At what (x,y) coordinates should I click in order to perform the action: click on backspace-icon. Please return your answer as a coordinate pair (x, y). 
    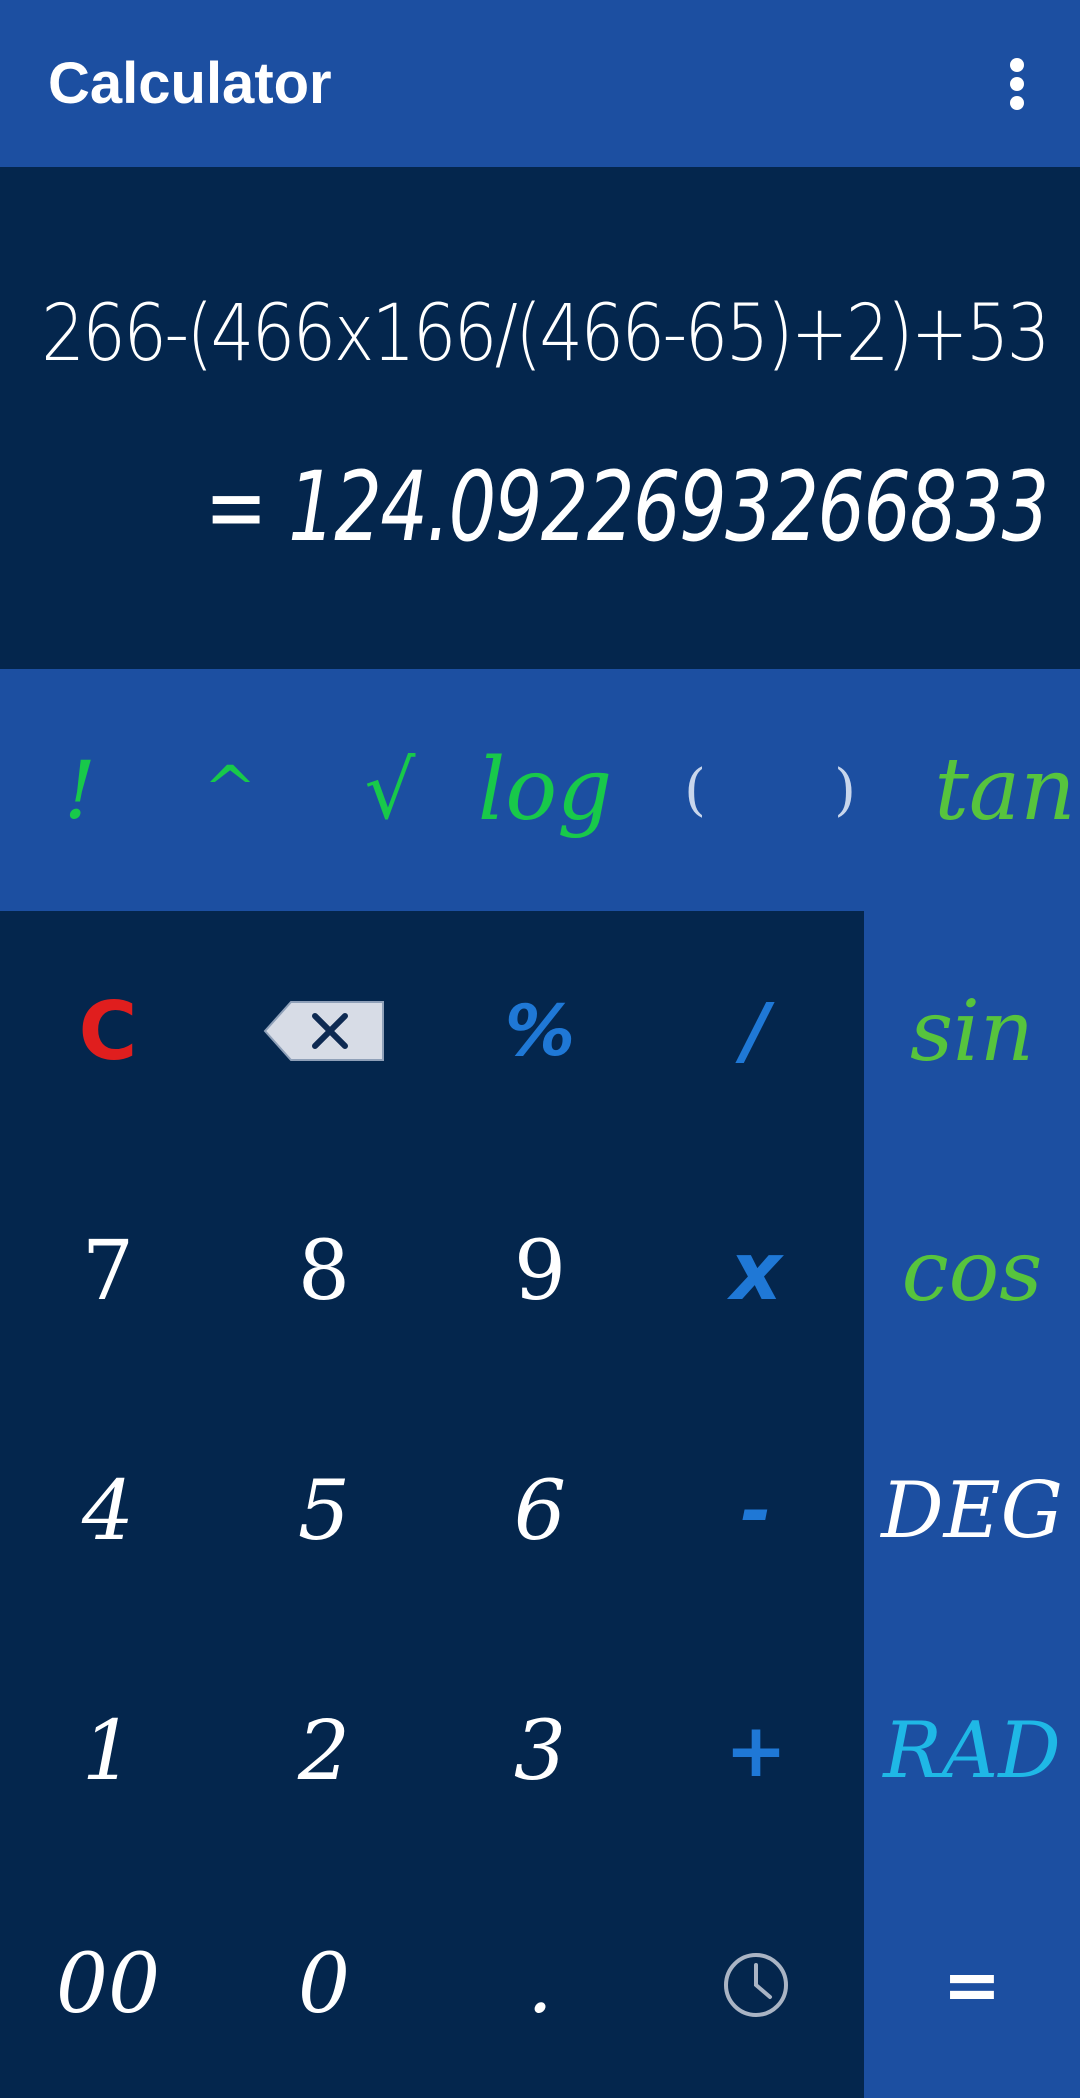
    Looking at the image, I should click on (323, 1031).